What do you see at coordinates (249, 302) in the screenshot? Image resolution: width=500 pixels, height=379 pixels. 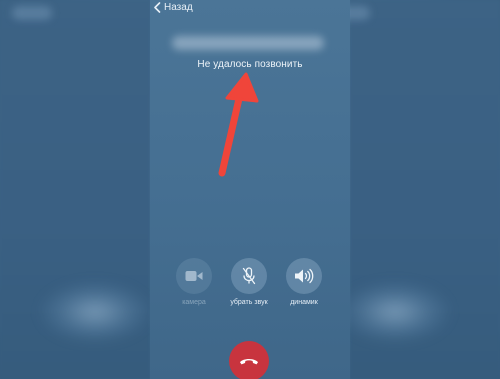 I see `mute-label: убрать звук` at bounding box center [249, 302].